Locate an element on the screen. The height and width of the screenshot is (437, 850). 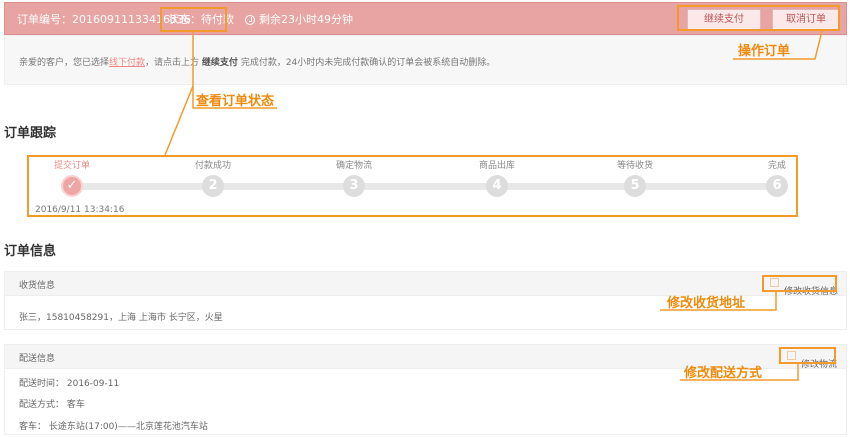
annotation-view-status: 查看订单状态 is located at coordinates (235, 101).